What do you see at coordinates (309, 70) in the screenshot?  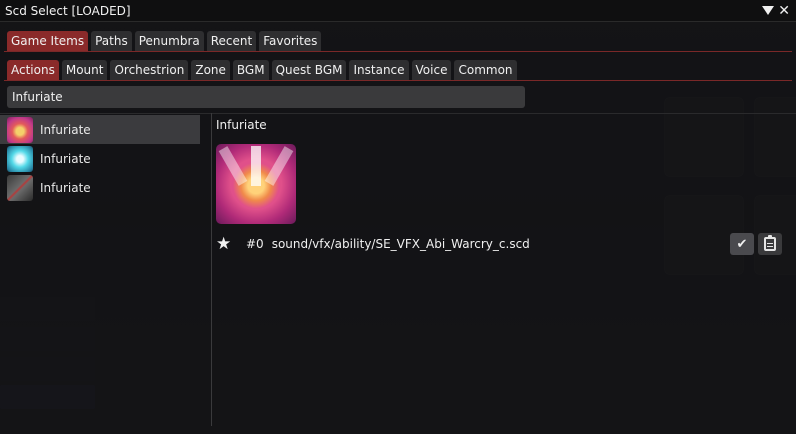 I see `tab-quest-bgm: Quest BGM` at bounding box center [309, 70].